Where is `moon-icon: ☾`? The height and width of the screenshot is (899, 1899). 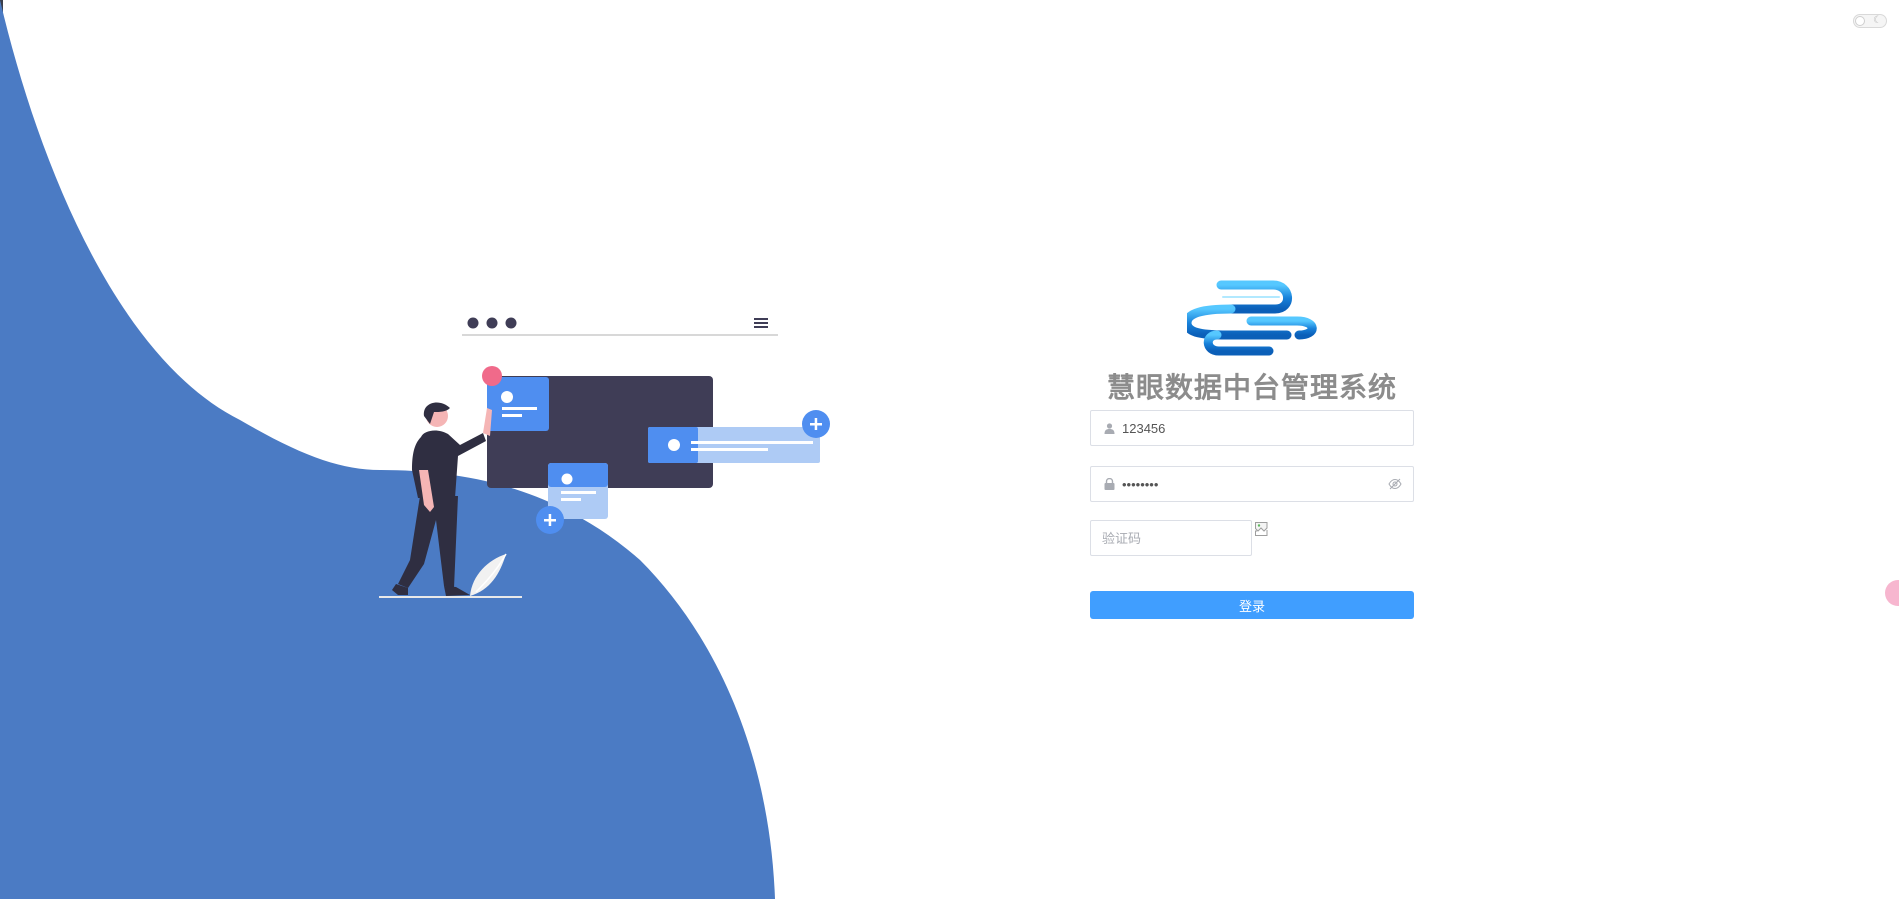 moon-icon: ☾ is located at coordinates (1877, 20).